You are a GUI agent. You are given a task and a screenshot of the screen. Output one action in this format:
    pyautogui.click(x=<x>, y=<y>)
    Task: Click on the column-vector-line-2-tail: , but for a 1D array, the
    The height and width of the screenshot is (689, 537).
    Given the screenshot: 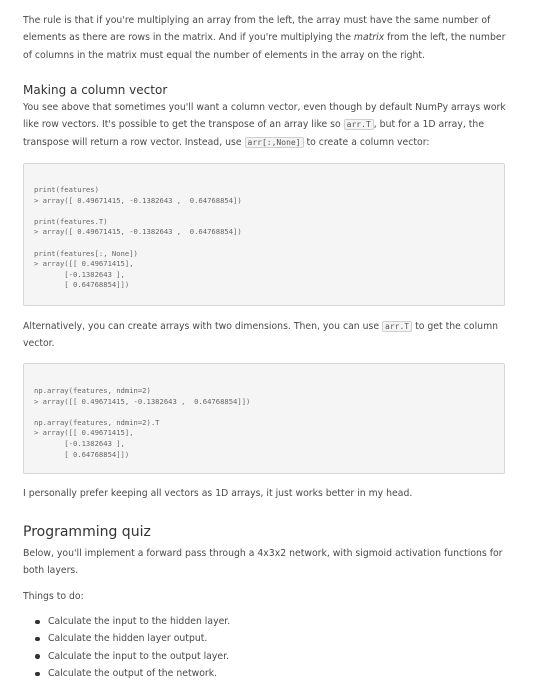 What is the action you would take?
    pyautogui.click(x=429, y=125)
    